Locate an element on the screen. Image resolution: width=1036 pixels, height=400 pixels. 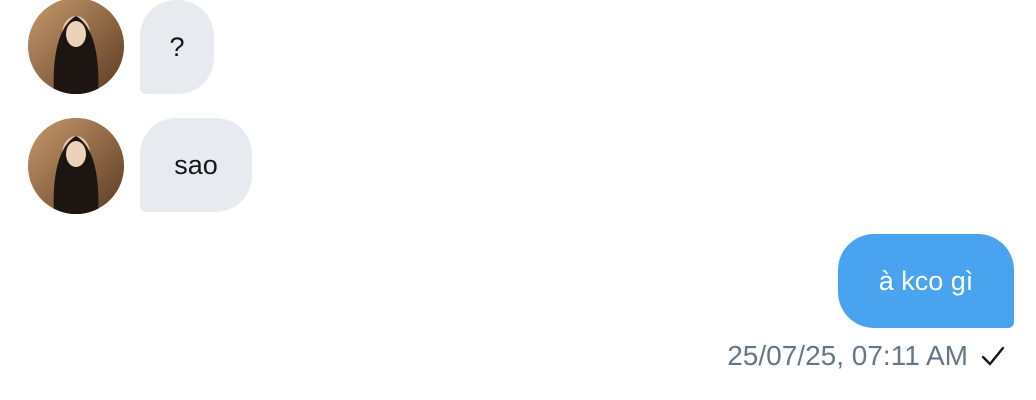
message-bubble-outgoing: à kco gì is located at coordinates (926, 281).